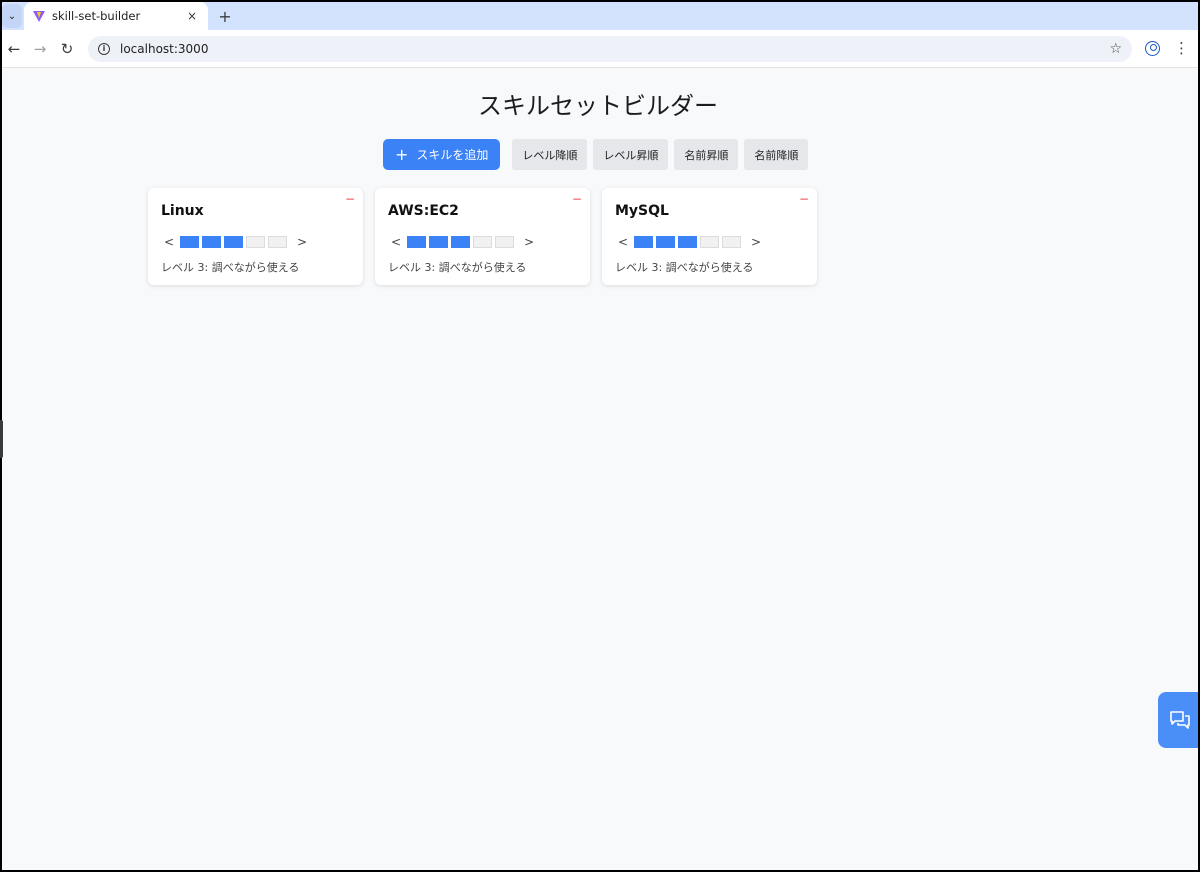 This screenshot has width=1200, height=872. What do you see at coordinates (104, 49) in the screenshot?
I see `site-info-icon: i` at bounding box center [104, 49].